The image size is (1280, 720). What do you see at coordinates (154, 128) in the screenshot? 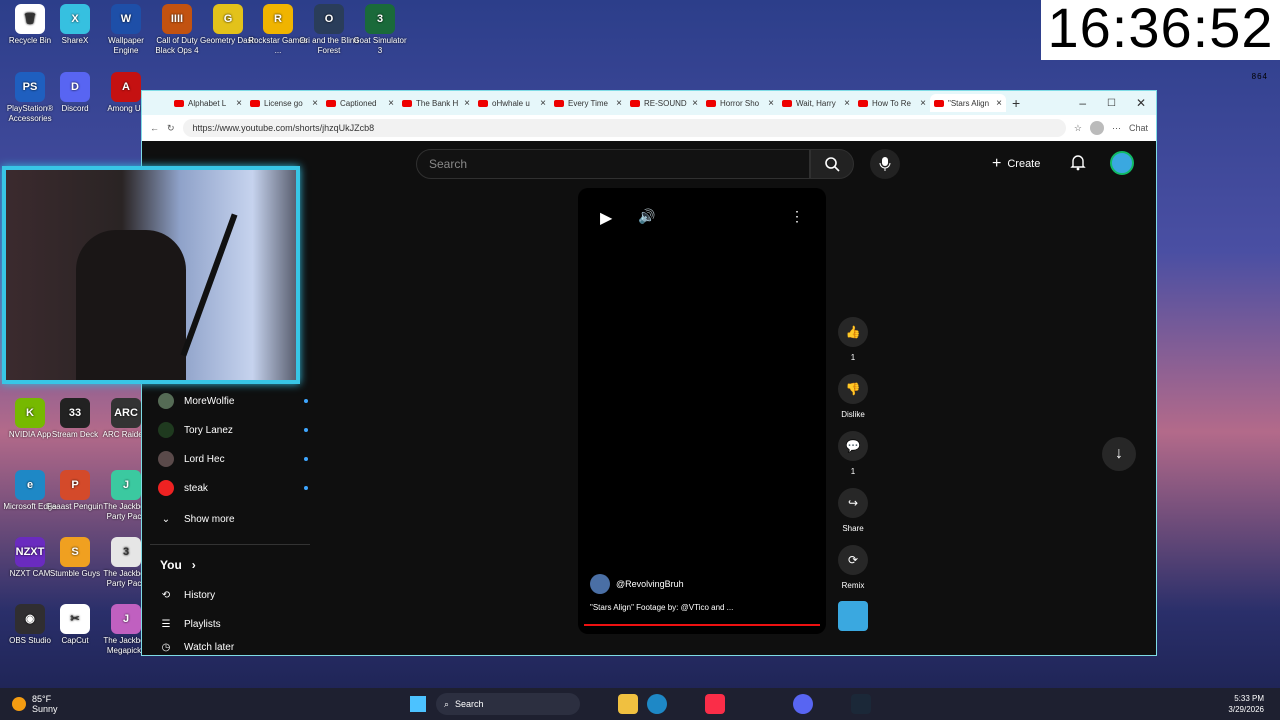
I see `back-icon: ←` at bounding box center [154, 128].